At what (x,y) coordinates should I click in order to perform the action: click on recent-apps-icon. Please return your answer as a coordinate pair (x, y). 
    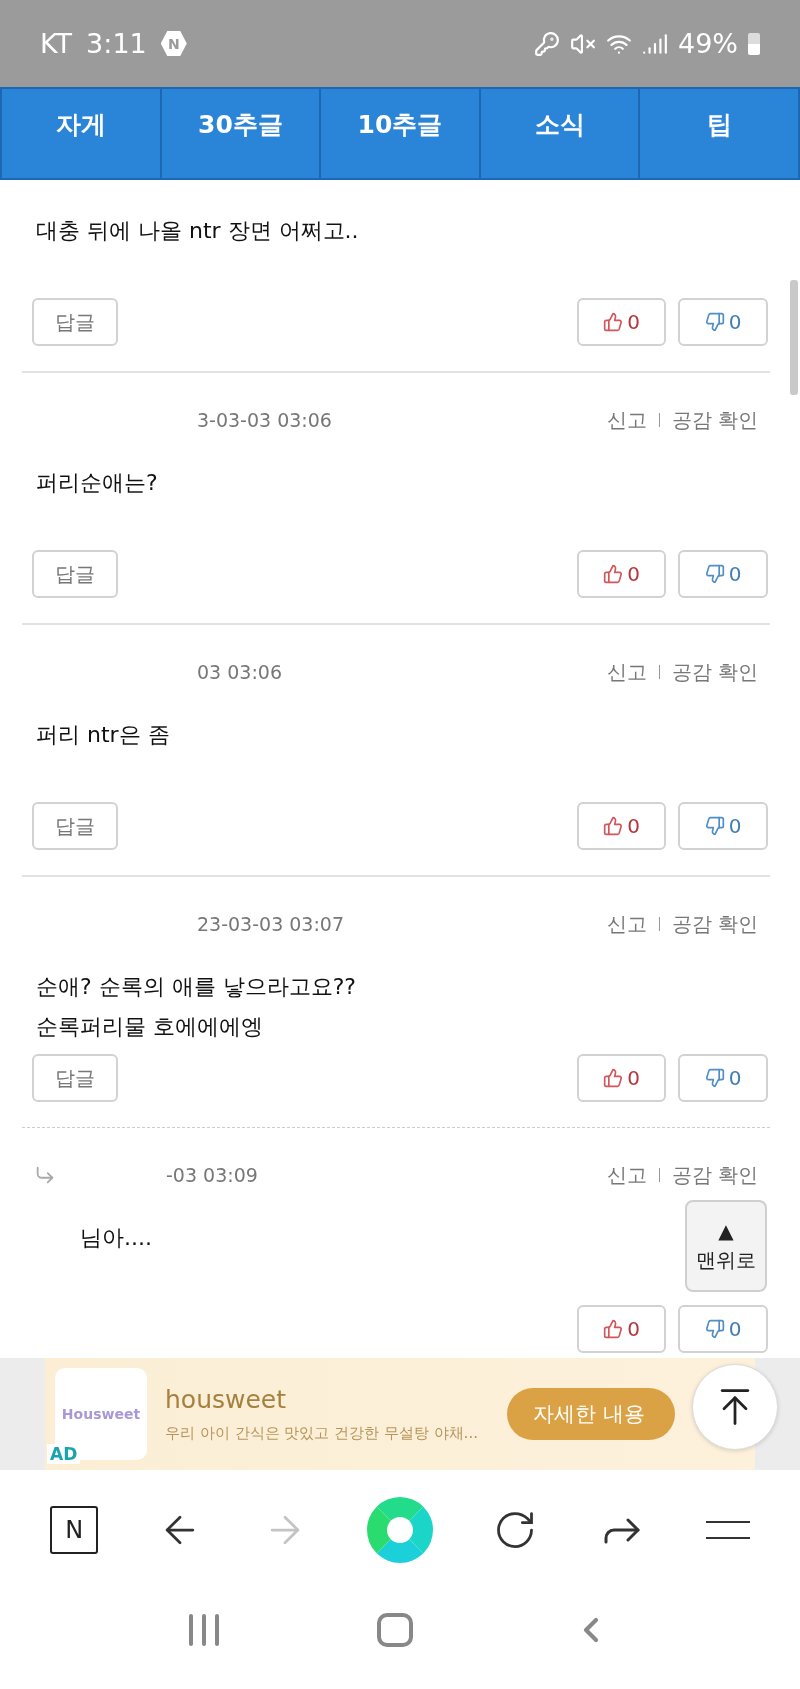
    Looking at the image, I should click on (204, 1629).